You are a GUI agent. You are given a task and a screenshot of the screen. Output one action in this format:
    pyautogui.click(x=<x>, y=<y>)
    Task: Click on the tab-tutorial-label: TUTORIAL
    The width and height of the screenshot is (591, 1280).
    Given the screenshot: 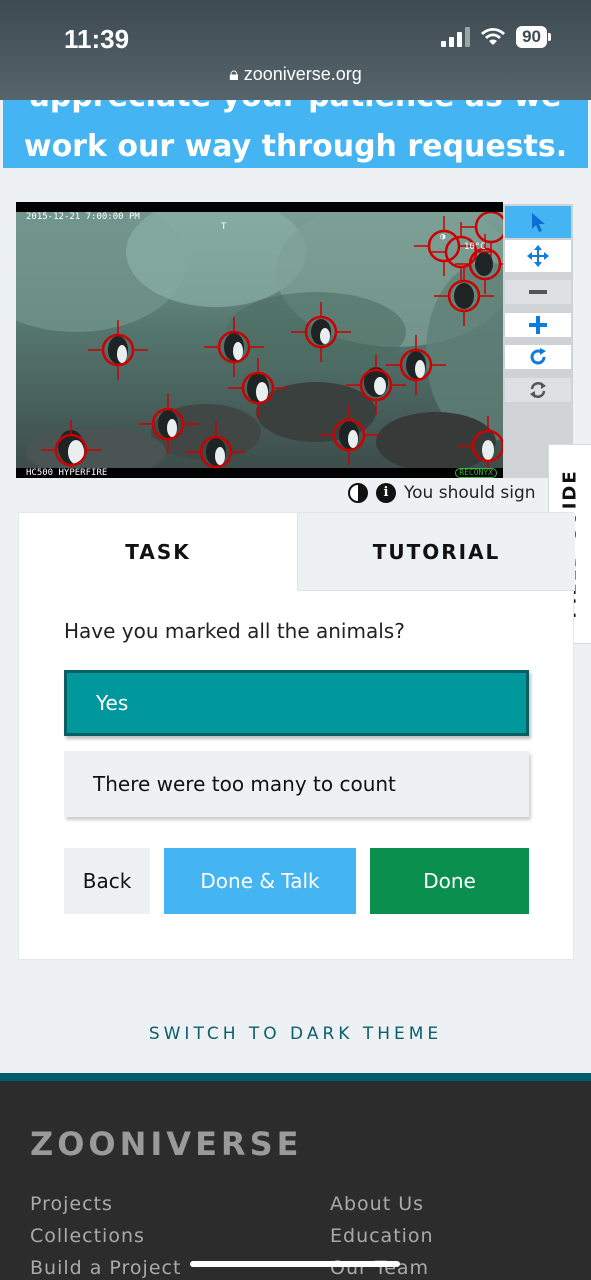 What is the action you would take?
    pyautogui.click(x=436, y=551)
    